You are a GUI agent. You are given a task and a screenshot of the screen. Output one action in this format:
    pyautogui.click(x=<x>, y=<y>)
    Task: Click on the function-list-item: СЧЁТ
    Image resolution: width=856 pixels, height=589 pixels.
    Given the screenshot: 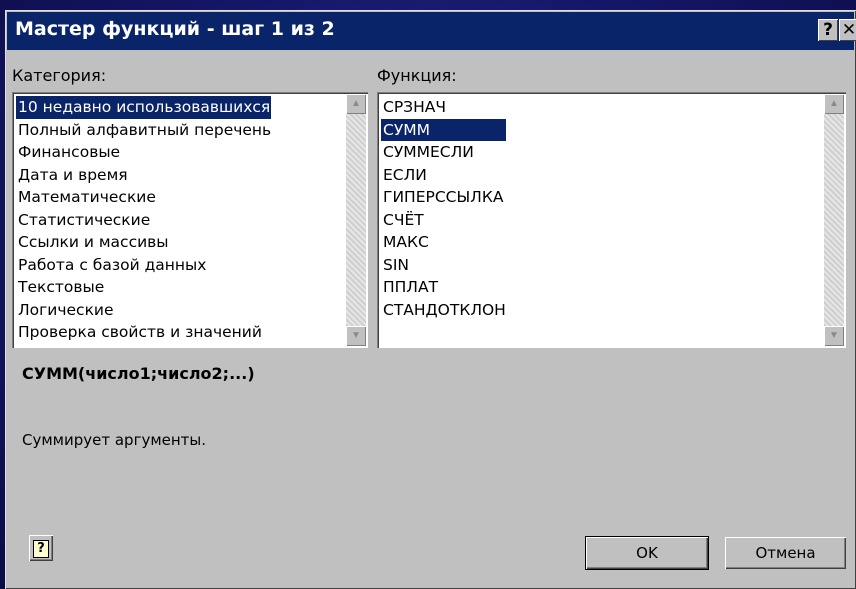 What is the action you would take?
    pyautogui.click(x=443, y=220)
    